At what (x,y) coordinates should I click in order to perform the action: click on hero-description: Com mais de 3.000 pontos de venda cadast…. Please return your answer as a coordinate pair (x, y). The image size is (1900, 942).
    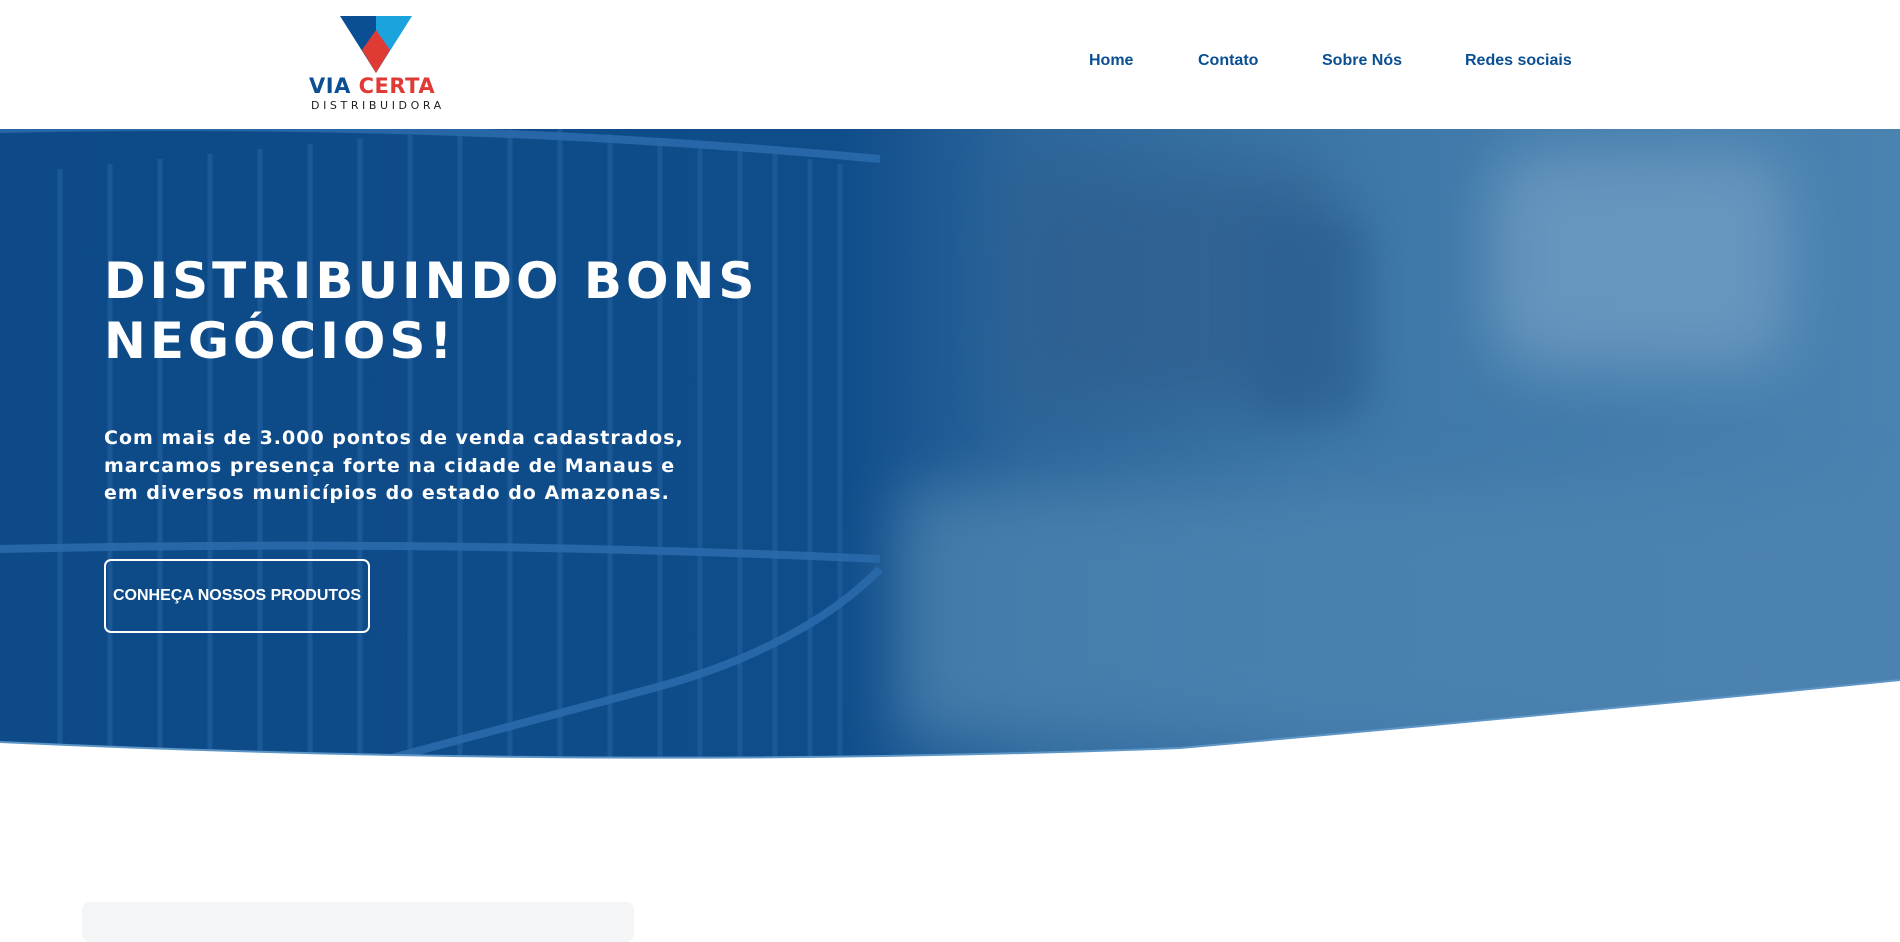
    Looking at the image, I should click on (394, 465).